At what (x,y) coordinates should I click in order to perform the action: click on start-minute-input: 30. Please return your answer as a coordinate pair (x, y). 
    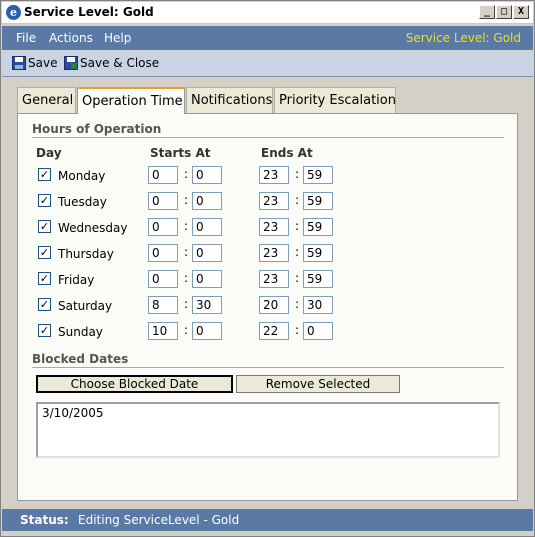
    Looking at the image, I should click on (207, 305).